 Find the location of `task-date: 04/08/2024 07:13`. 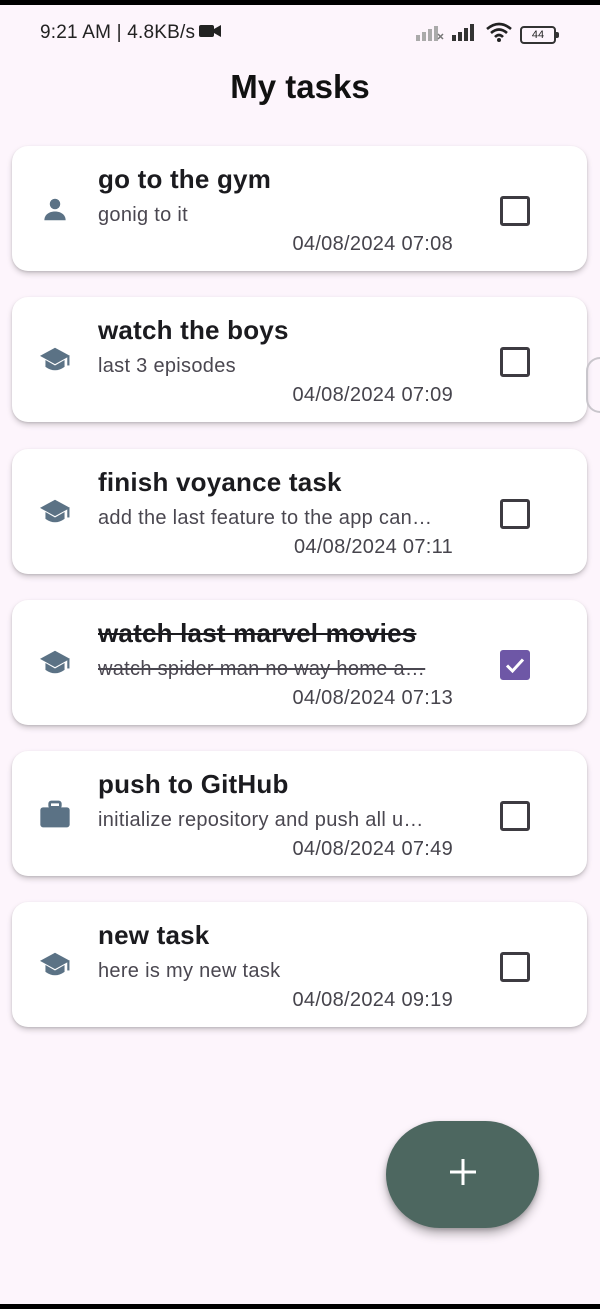

task-date: 04/08/2024 07:13 is located at coordinates (372, 698).